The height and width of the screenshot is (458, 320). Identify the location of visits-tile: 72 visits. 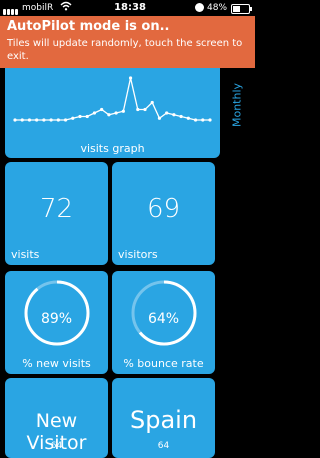
(56, 213).